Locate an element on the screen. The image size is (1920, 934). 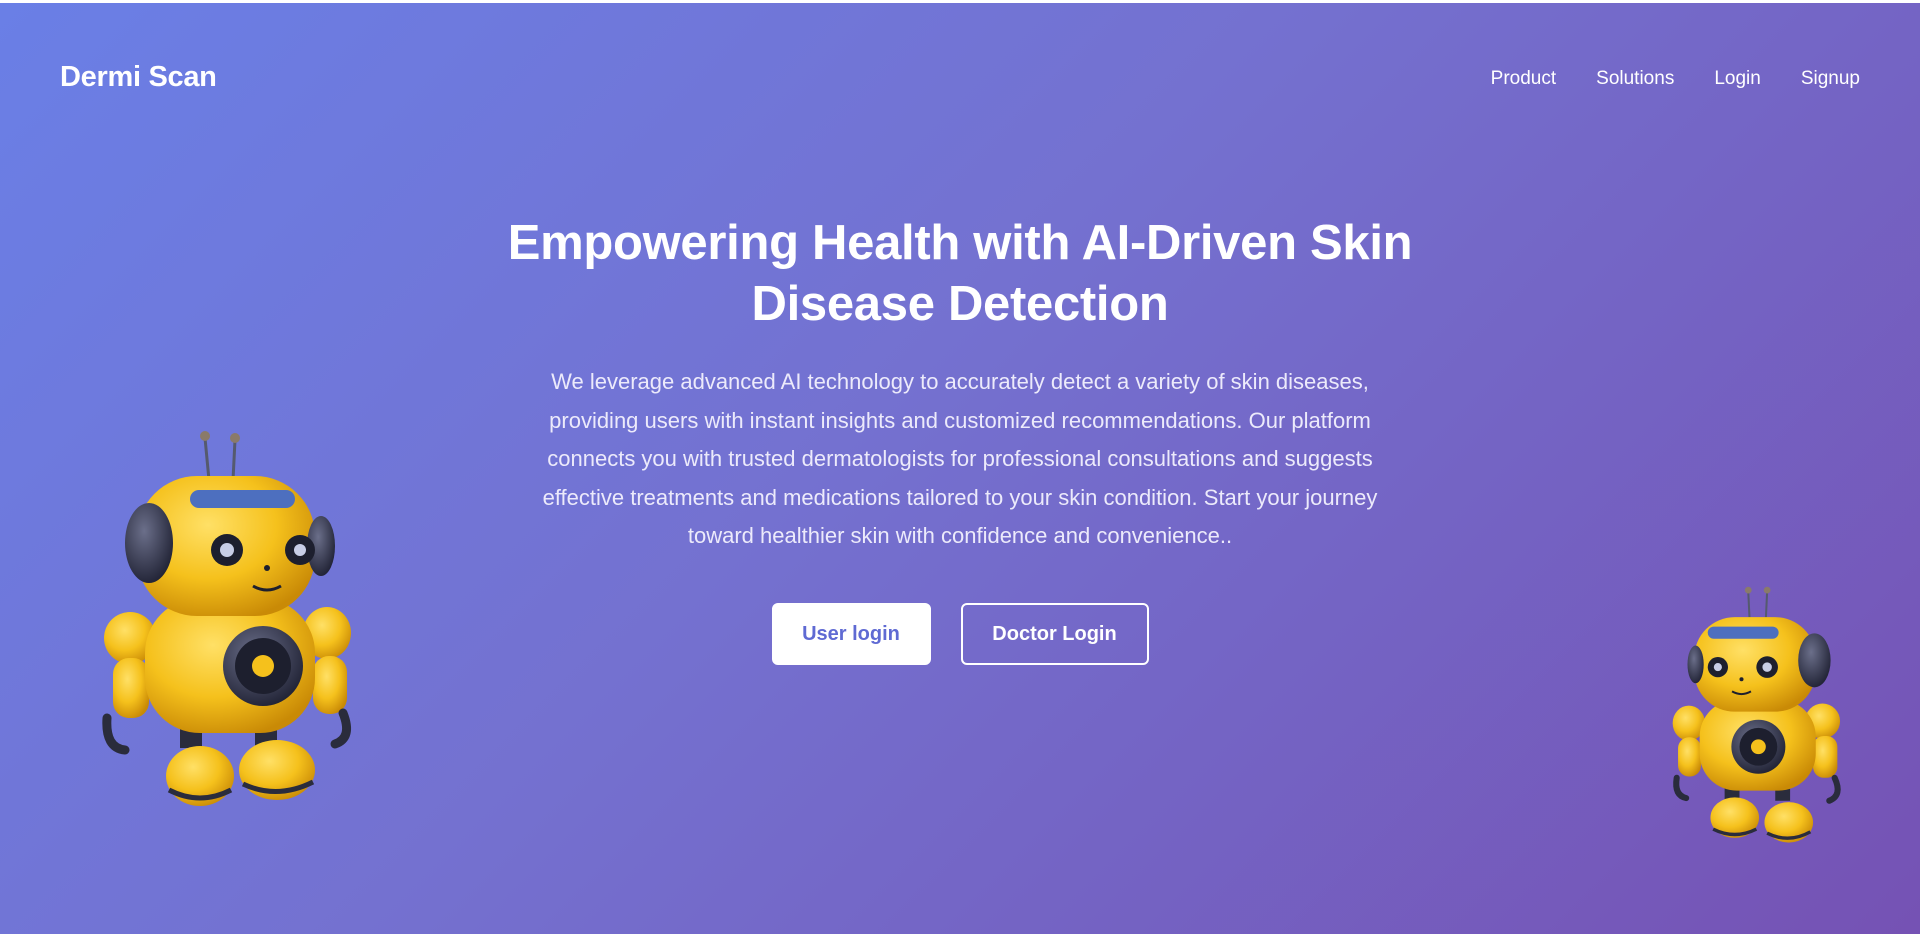
user-login-button: User login is located at coordinates (851, 634).